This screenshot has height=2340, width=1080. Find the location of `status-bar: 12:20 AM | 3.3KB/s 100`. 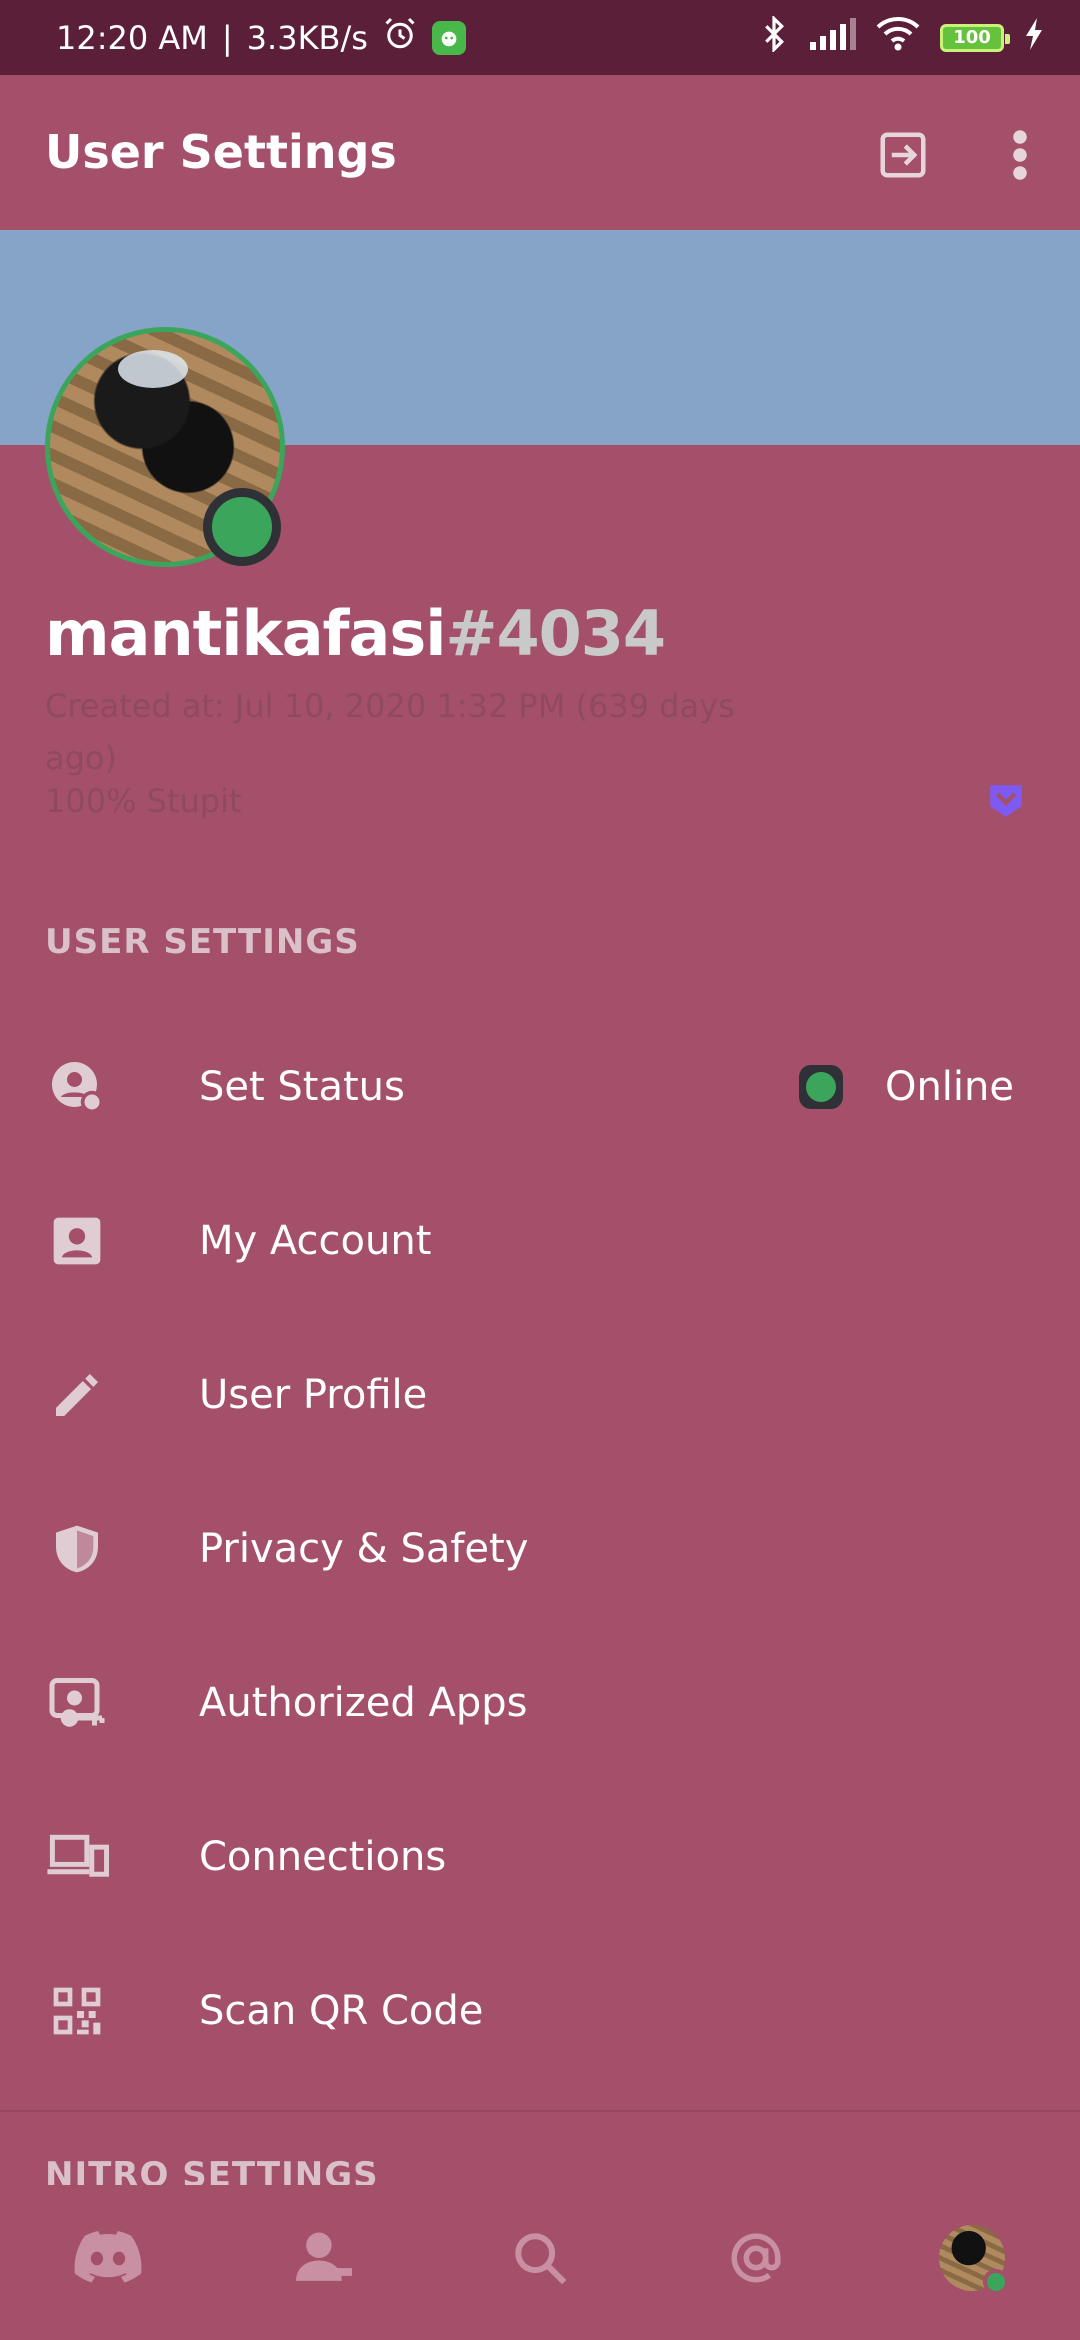

status-bar: 12:20 AM | 3.3KB/s 100 is located at coordinates (540, 37).